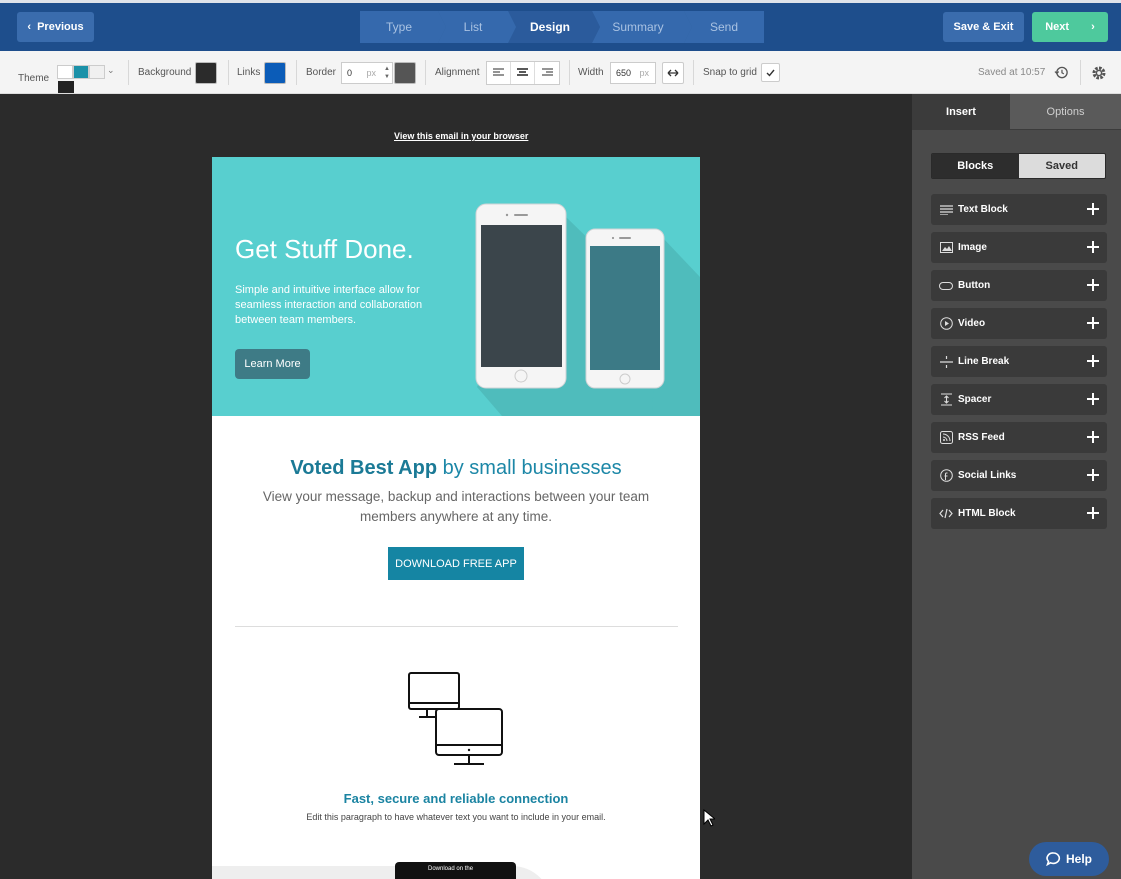  I want to click on code-icon, so click(946, 514).